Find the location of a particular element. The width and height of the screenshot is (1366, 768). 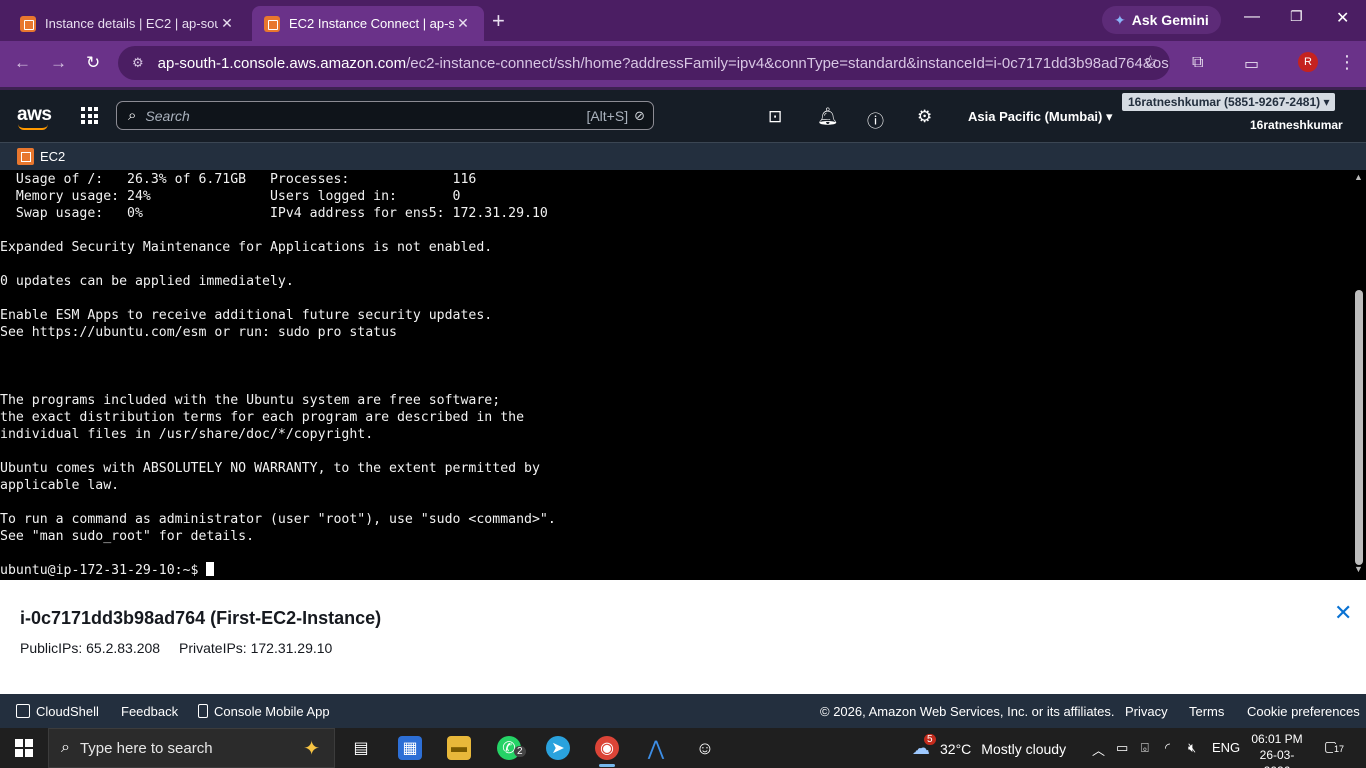

language-indicator: ENG is located at coordinates (1226, 747).